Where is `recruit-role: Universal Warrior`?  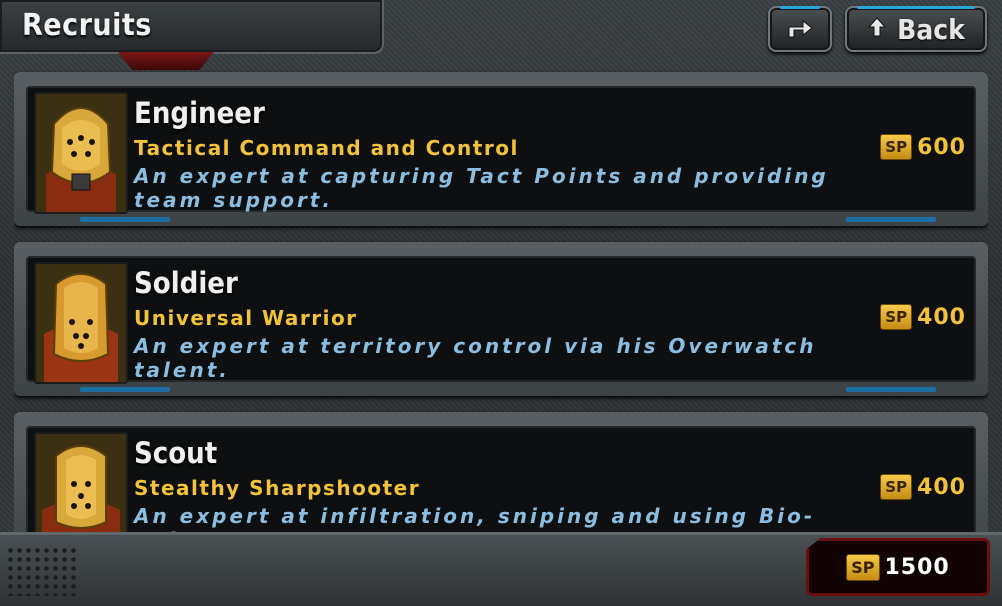
recruit-role: Universal Warrior is located at coordinates (246, 318).